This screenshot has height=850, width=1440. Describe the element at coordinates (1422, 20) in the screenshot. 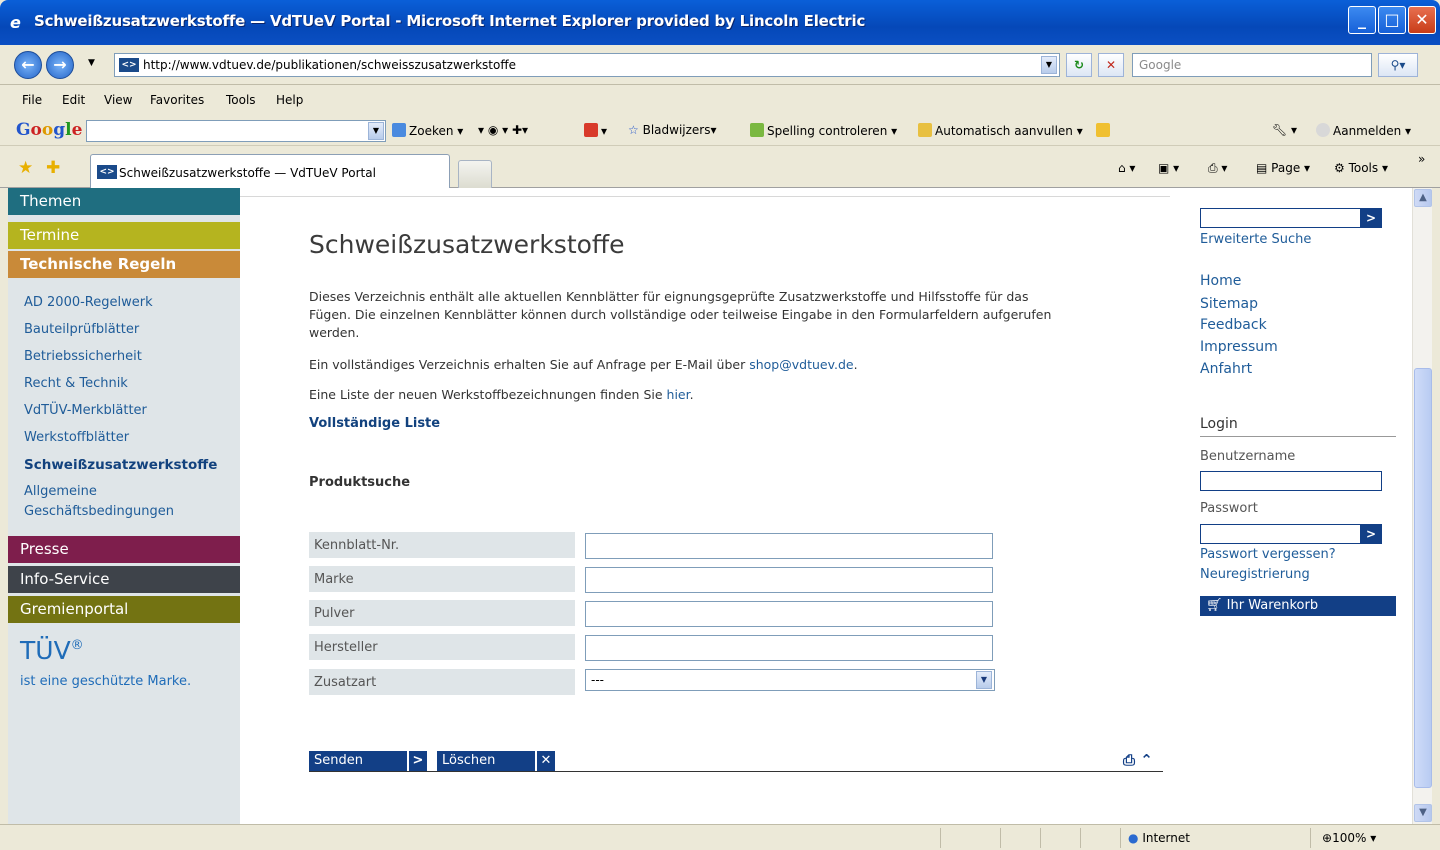

I see `close-button: ✕` at that location.